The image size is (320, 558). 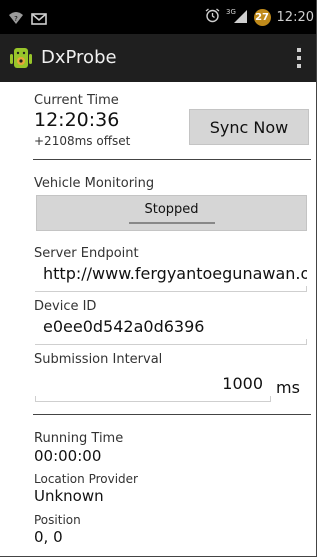 I want to click on location-provider-value: Unknown, so click(x=69, y=496).